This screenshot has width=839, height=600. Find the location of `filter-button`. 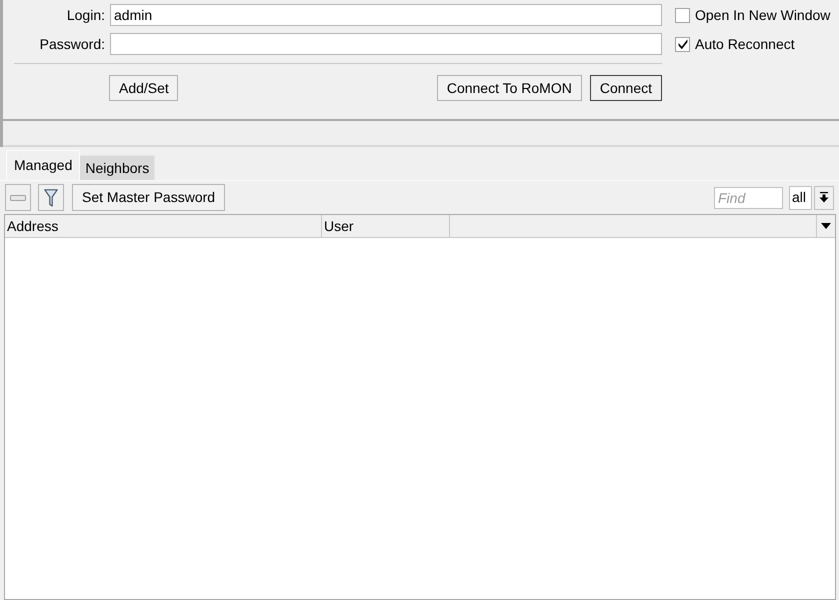

filter-button is located at coordinates (51, 197).